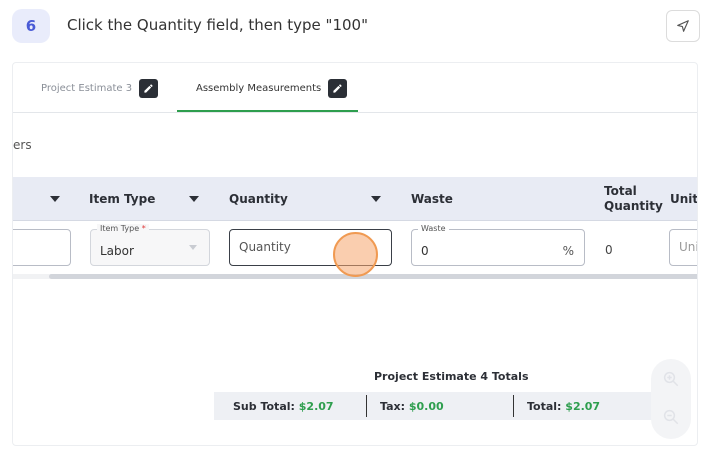 This screenshot has width=708, height=454. I want to click on field-placeholder: Unit, so click(688, 247).